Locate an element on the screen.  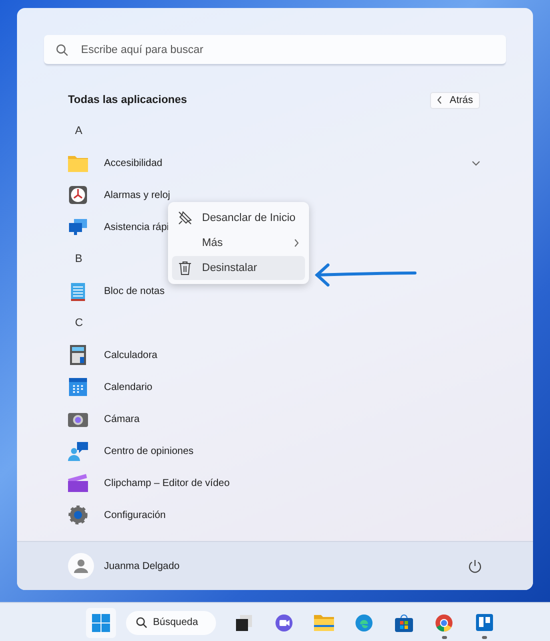
start-button is located at coordinates (101, 623).